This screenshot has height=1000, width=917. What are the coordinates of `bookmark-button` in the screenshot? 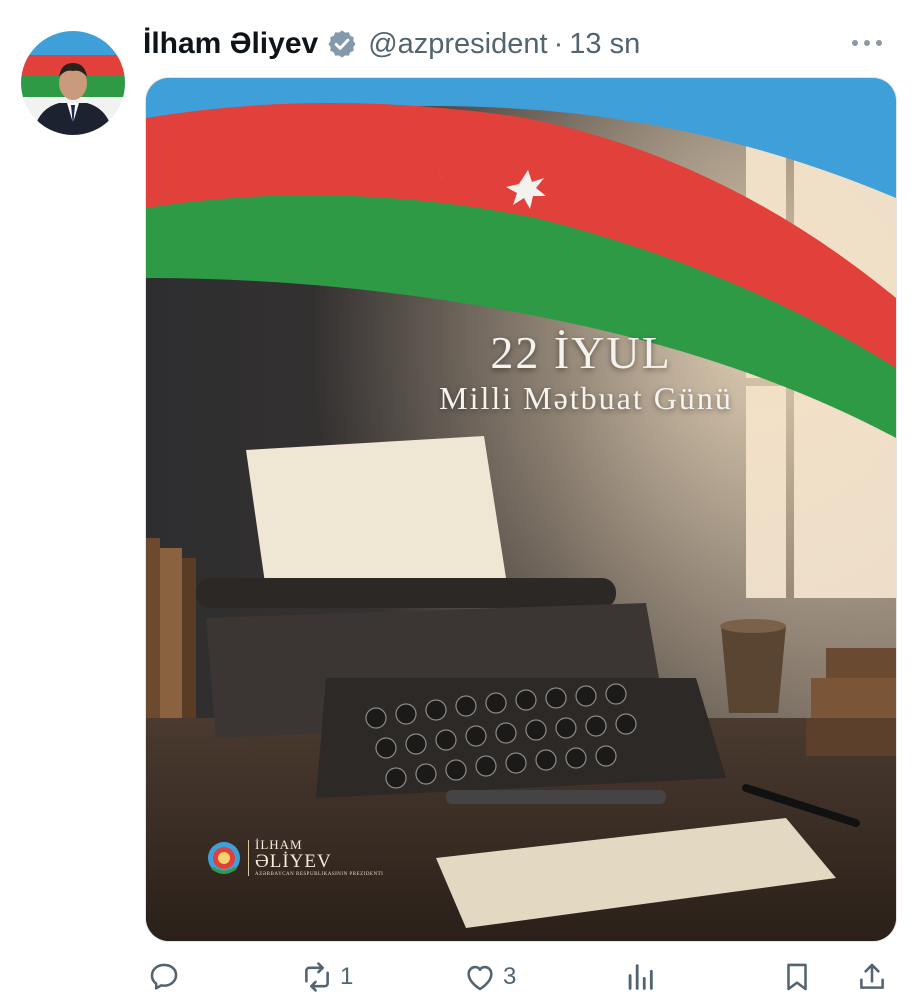 It's located at (797, 977).